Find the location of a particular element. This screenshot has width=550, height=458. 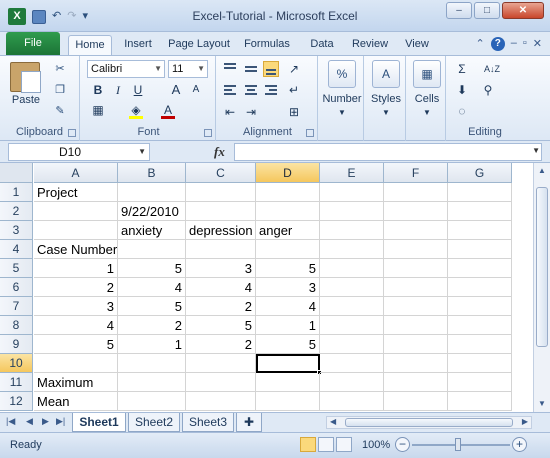

page-layout-view-icon is located at coordinates (326, 444).